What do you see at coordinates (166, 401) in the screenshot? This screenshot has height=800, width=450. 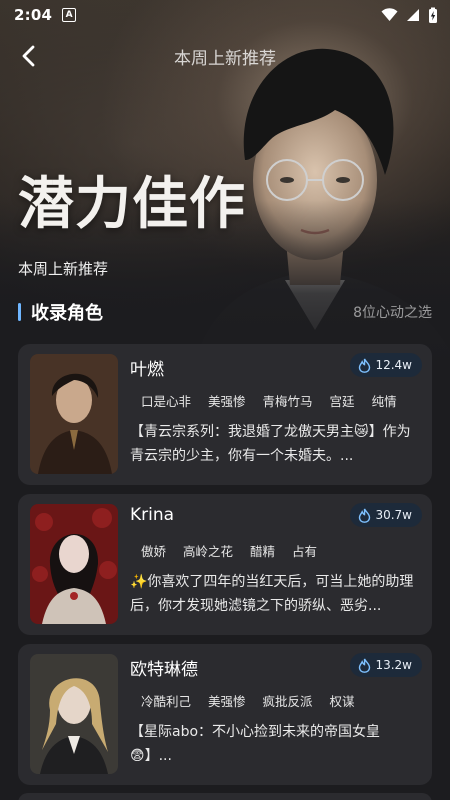 I see `tag: 口是心非` at bounding box center [166, 401].